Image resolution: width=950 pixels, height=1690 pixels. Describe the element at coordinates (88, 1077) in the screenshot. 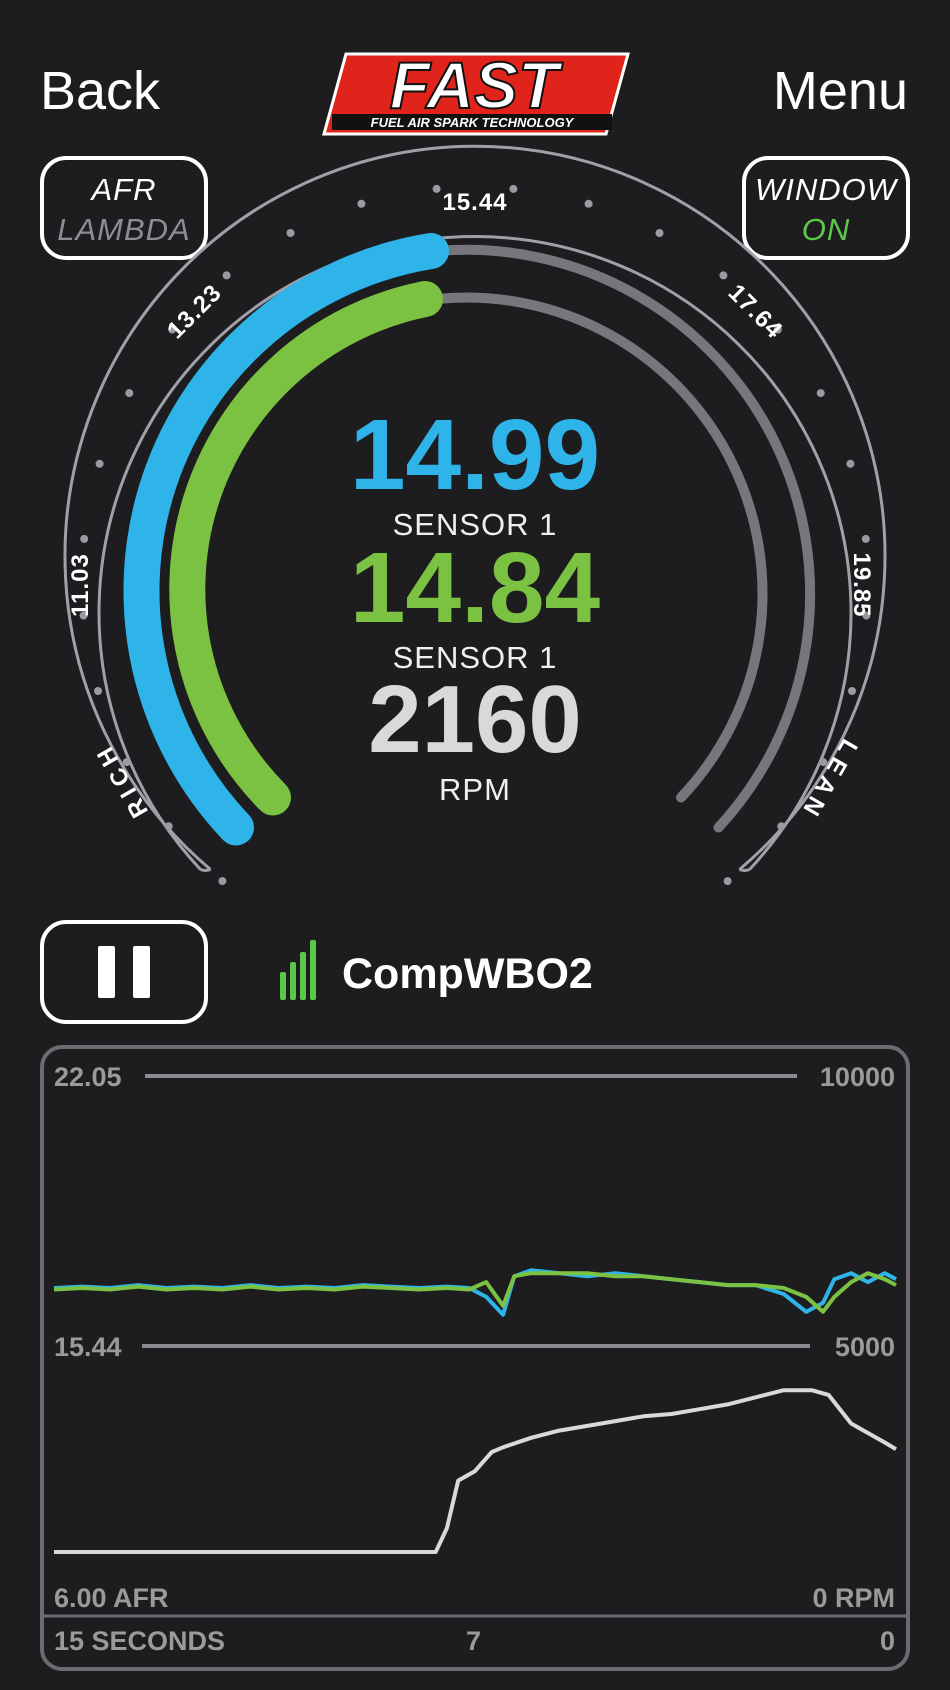

I see `left-axis-top-label: 22.05` at that location.